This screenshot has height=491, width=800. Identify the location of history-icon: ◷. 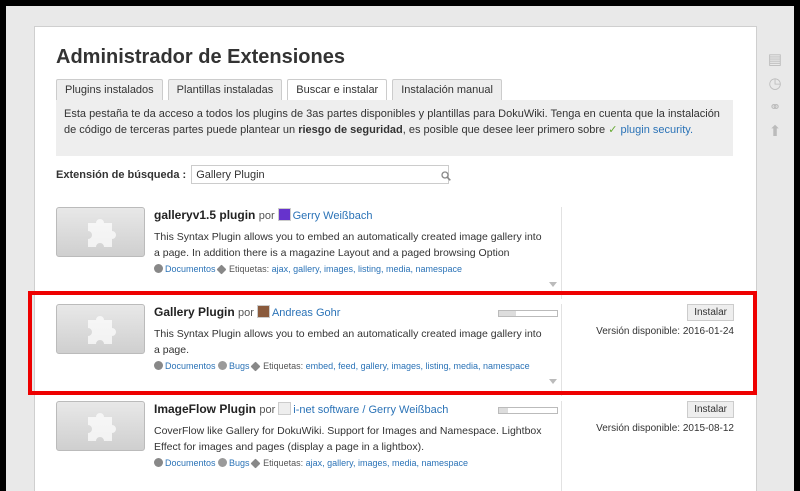
(775, 84).